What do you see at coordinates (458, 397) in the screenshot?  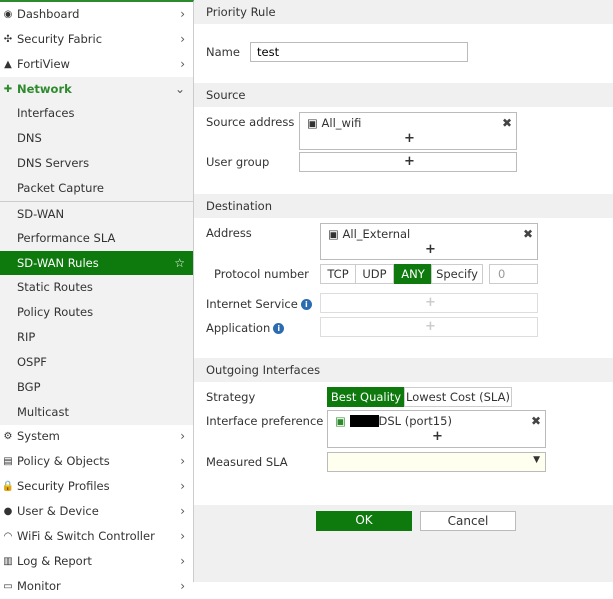 I see `strategy-lowest-cost: Lowest Cost (SLA)` at bounding box center [458, 397].